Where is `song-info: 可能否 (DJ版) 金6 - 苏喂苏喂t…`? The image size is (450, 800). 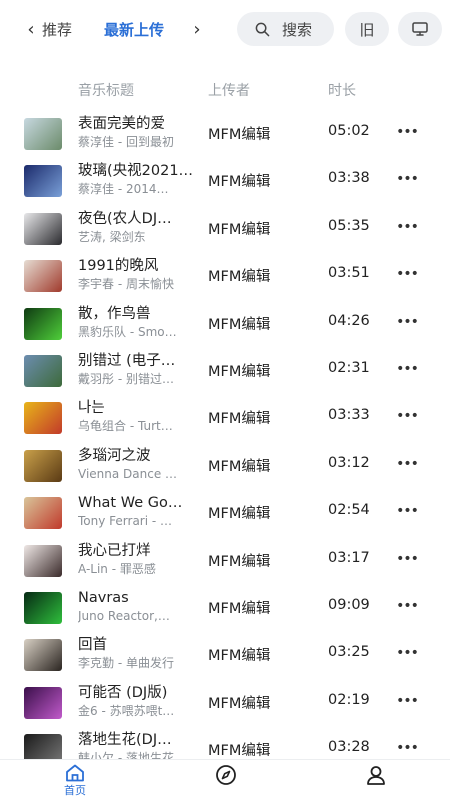
song-info: 可能否 (DJ版) 金6 - 苏喂苏喂t… is located at coordinates (137, 701).